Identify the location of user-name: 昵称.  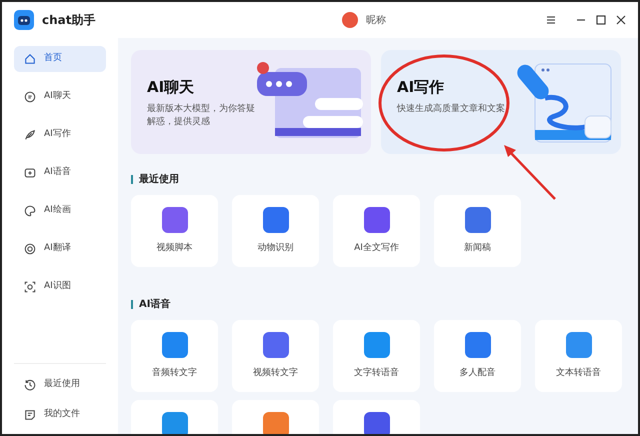
(376, 20).